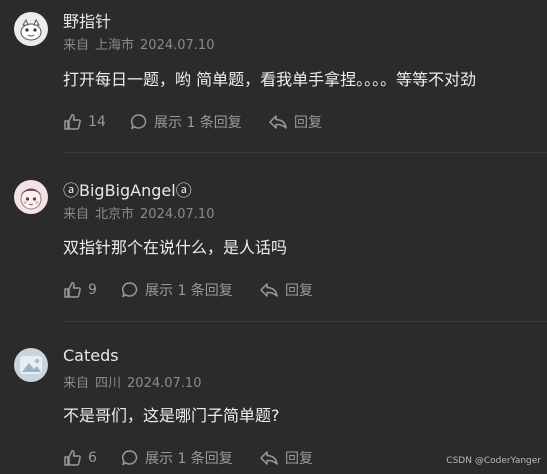 The height and width of the screenshot is (474, 547). What do you see at coordinates (171, 415) in the screenshot?
I see `comment-text: 不是哥们，这是哪门子简单题?` at bounding box center [171, 415].